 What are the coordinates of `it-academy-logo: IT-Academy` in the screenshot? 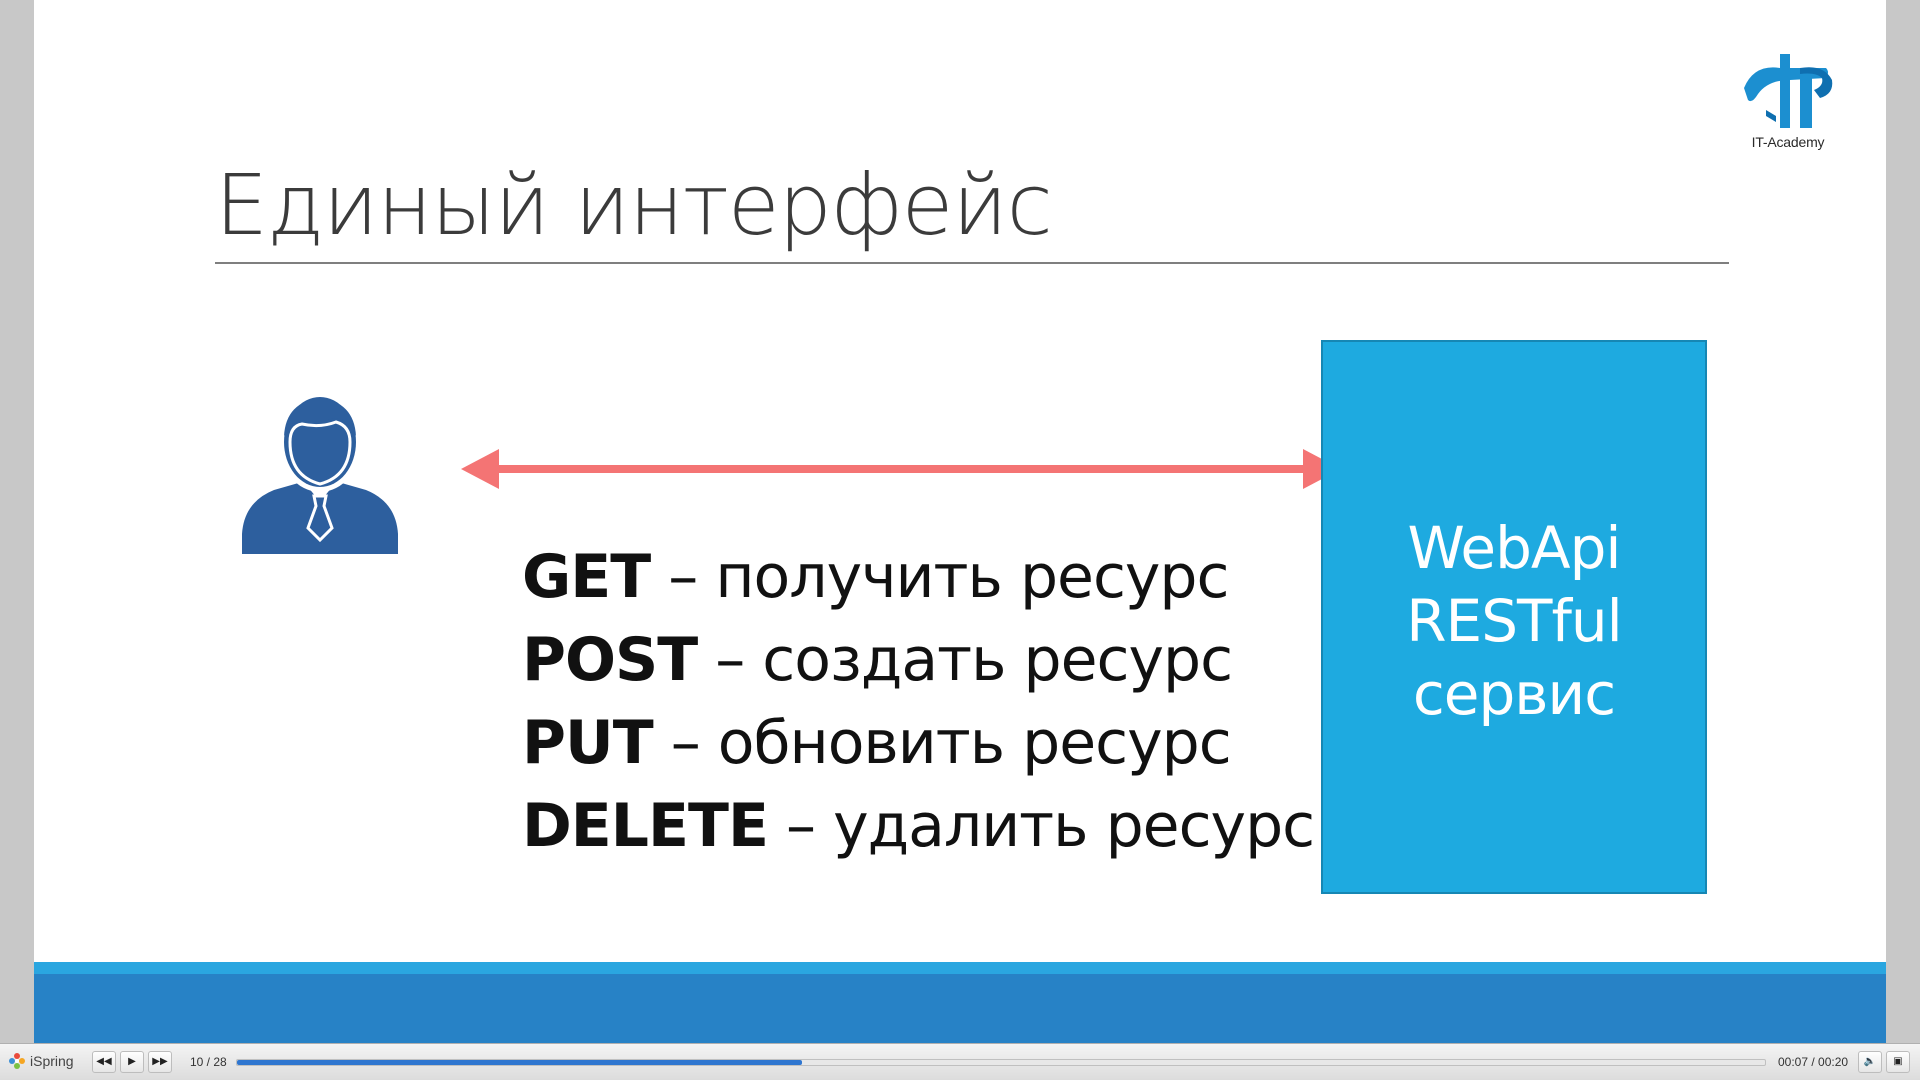 It's located at (1788, 103).